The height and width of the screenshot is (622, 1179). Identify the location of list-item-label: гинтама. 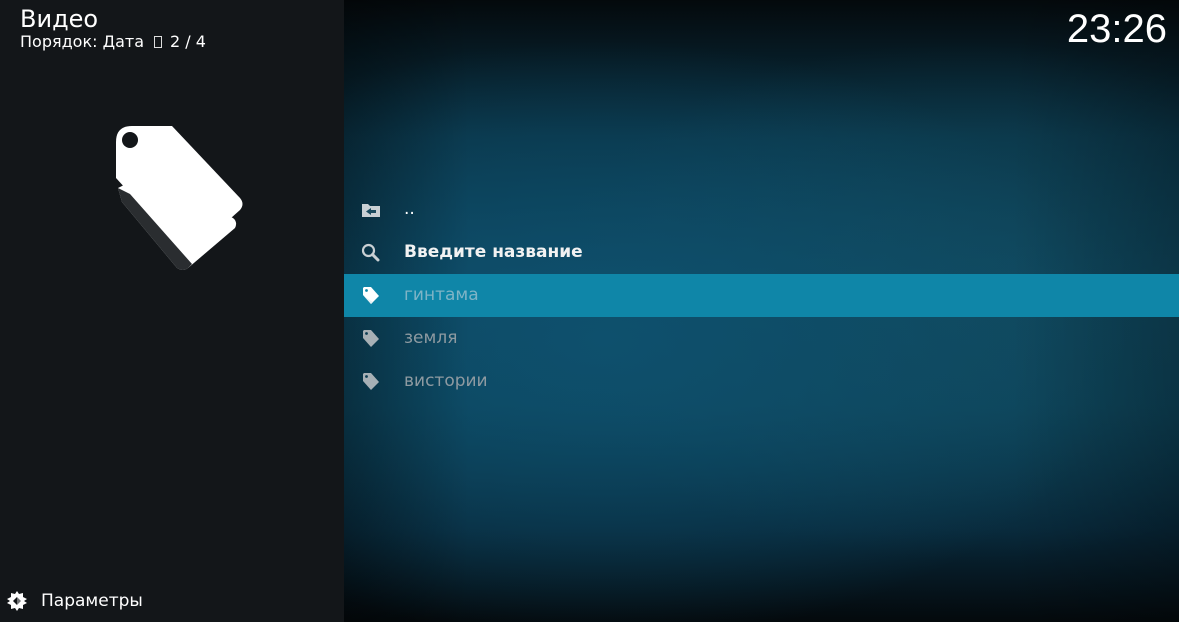
(441, 295).